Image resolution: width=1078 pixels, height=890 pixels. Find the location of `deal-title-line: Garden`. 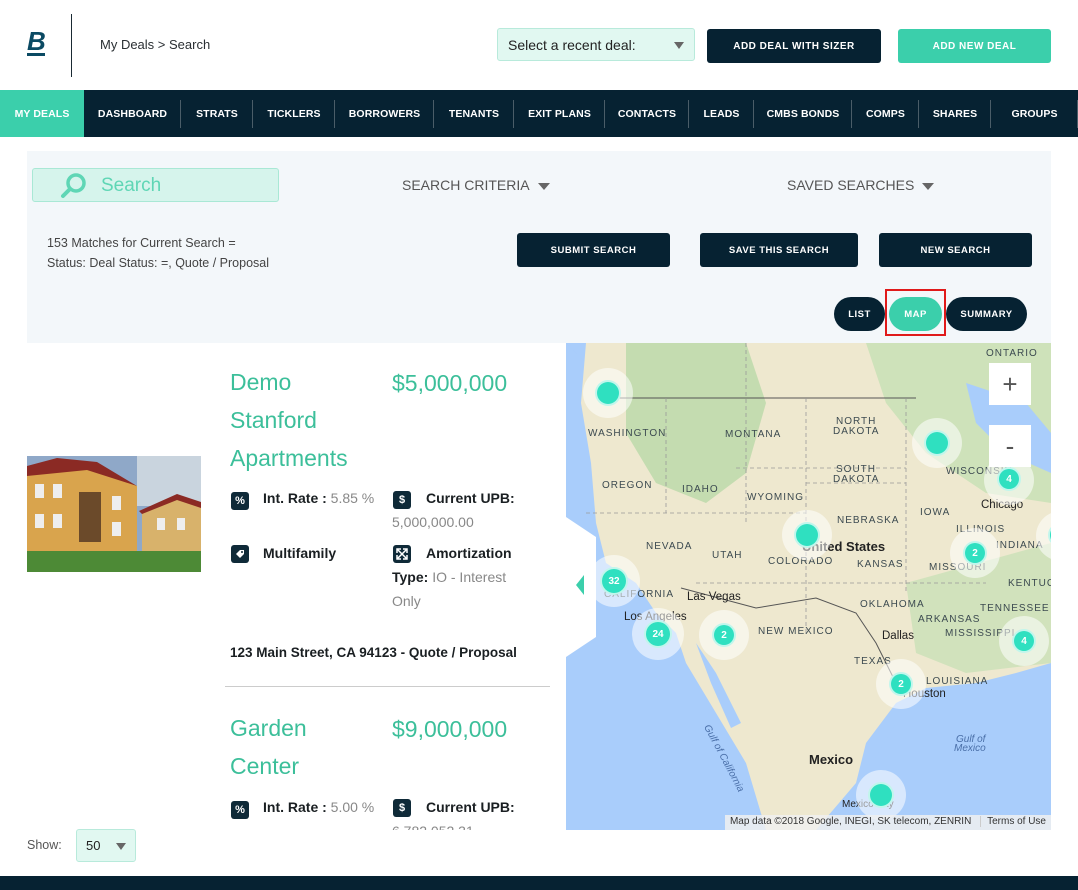

deal-title-line: Garden is located at coordinates (268, 728).